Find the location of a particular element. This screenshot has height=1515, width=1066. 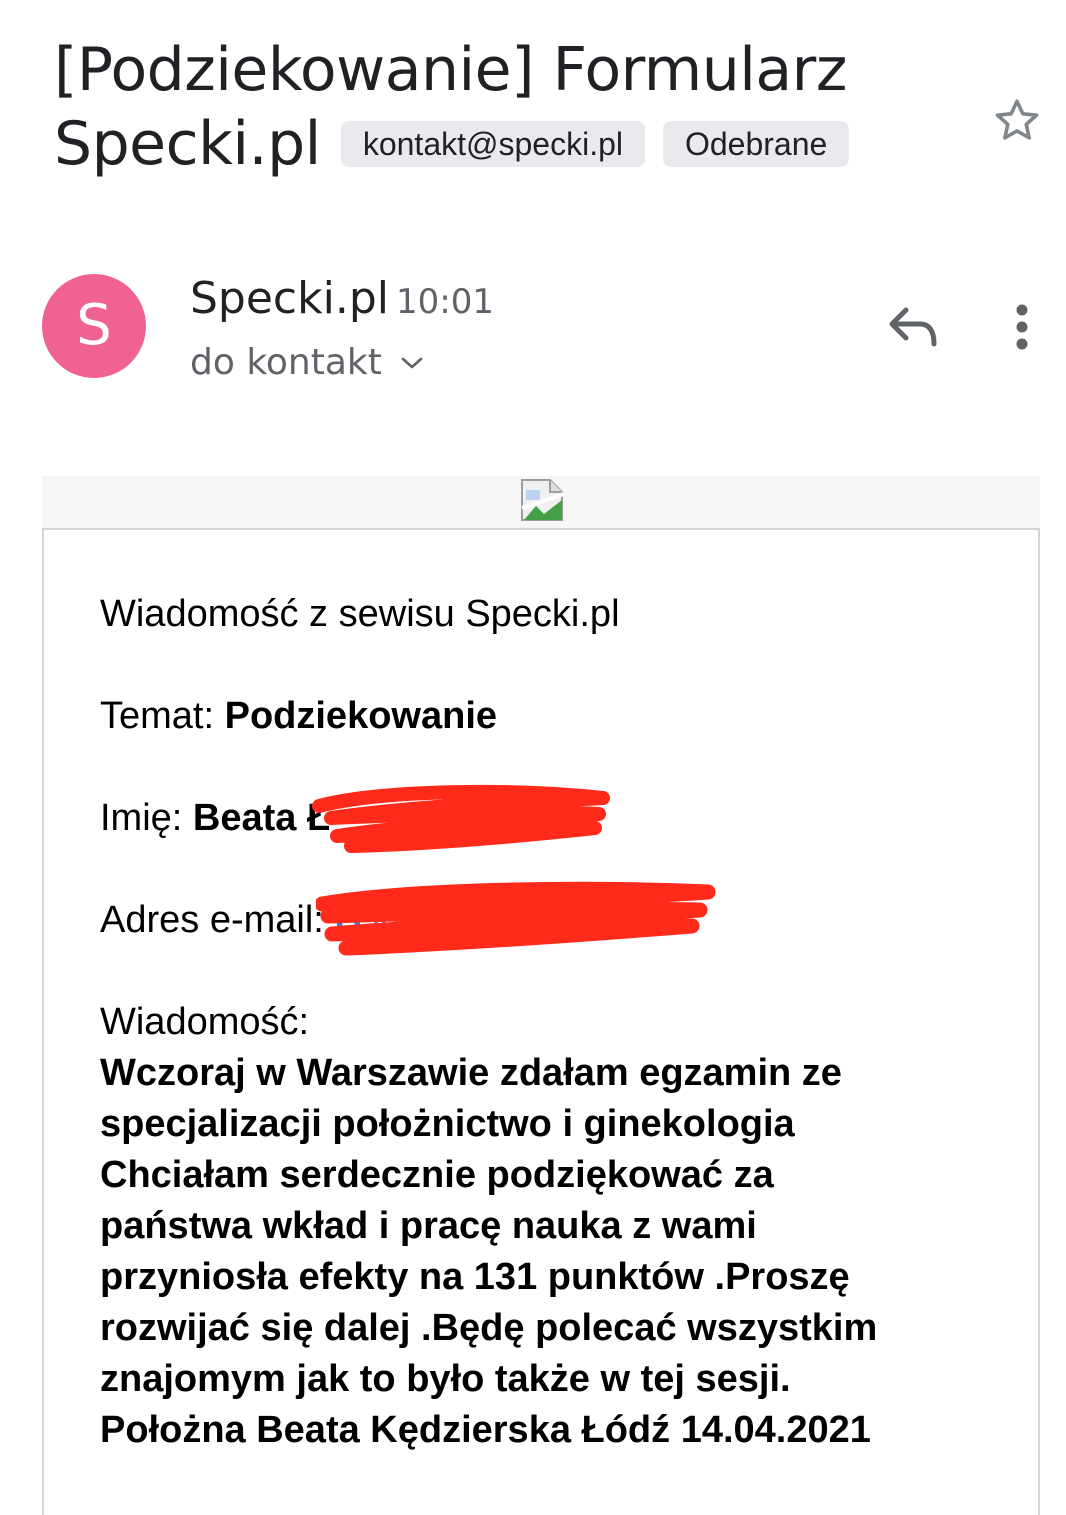

name-field-label: Imię: is located at coordinates (141, 818).